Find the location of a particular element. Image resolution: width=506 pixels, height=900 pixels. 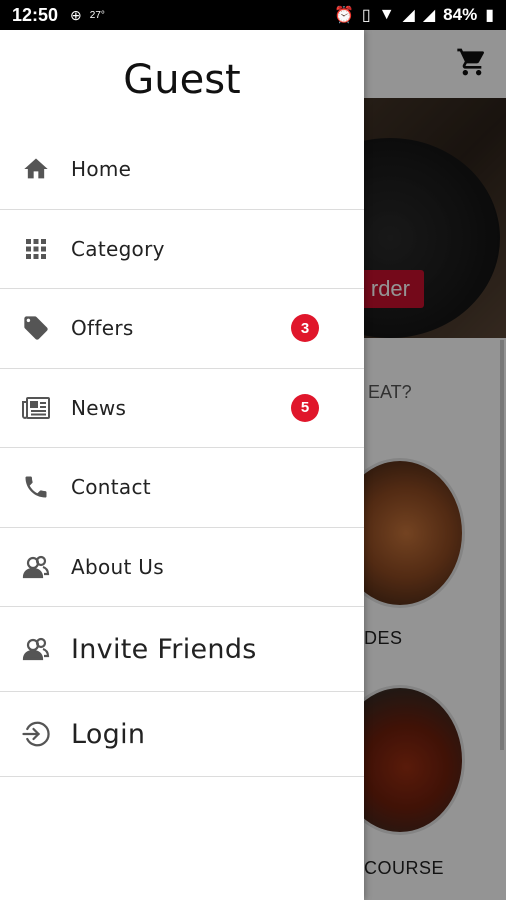

tag-icon is located at coordinates (36, 328).